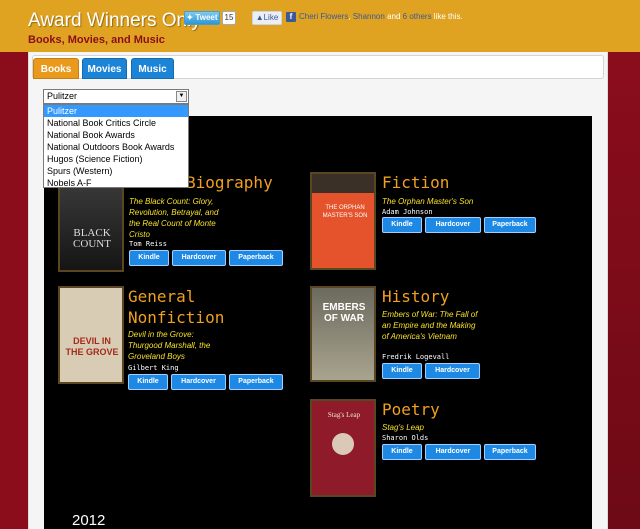 This screenshot has height=529, width=640. I want to click on kindle-button-general-nonfiction: Kindle, so click(148, 382).